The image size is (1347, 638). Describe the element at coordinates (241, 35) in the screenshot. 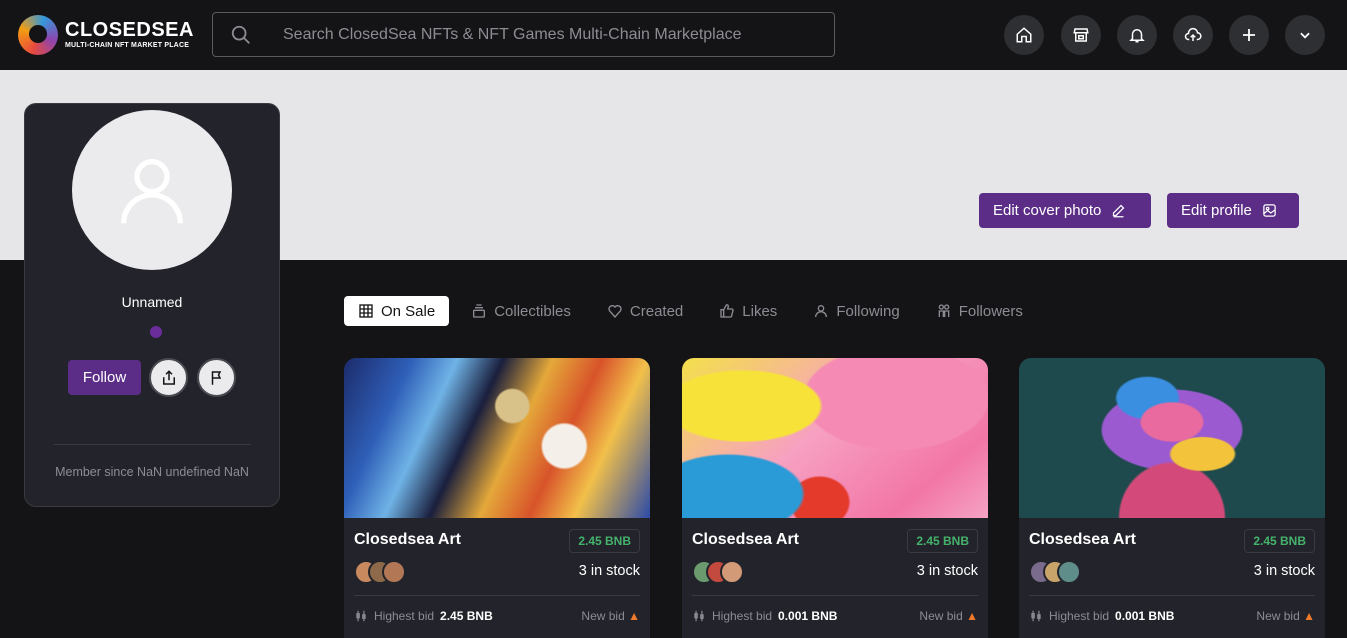

I see `search-icon` at that location.